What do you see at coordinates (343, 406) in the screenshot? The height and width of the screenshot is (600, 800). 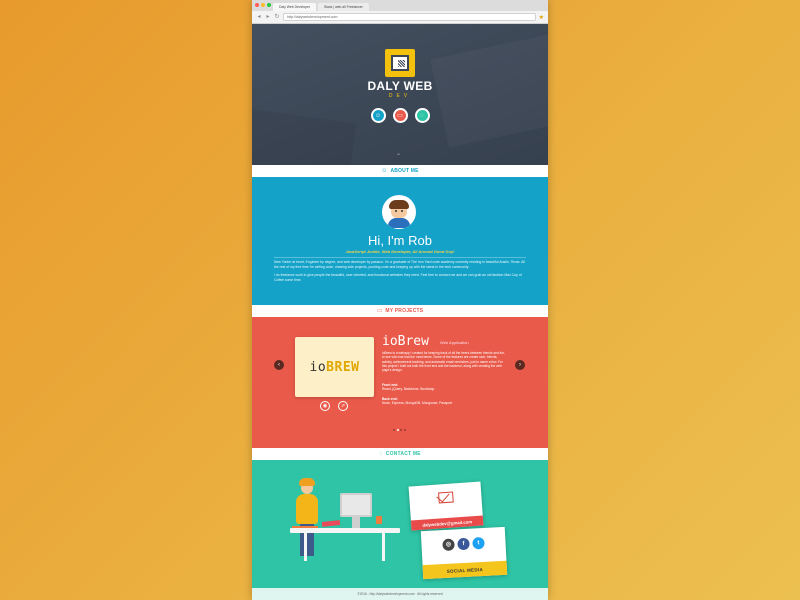 I see `external-link-icon: ⇗` at bounding box center [343, 406].